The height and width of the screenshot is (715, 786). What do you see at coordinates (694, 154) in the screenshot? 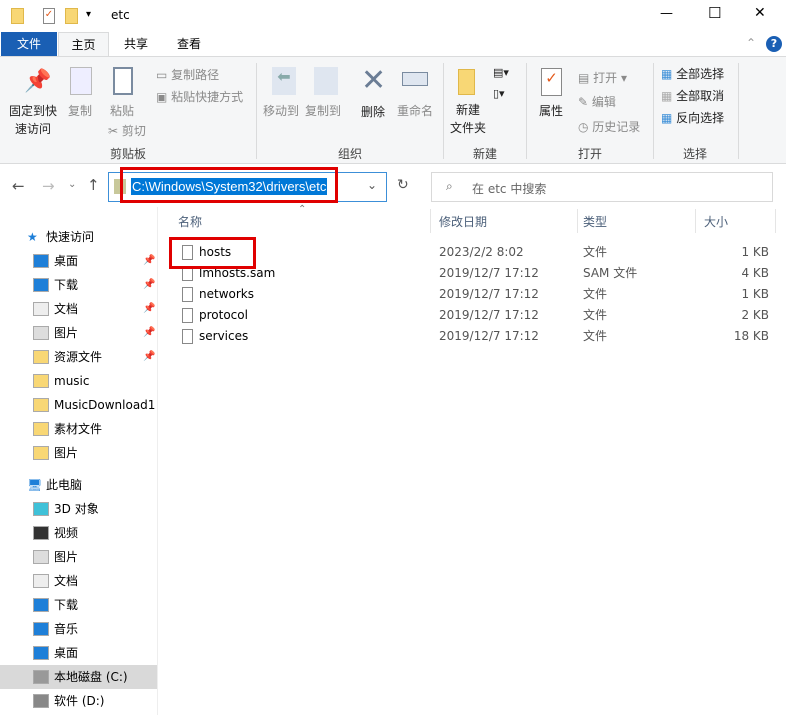
I see `select-group-label: 选择` at bounding box center [694, 154].